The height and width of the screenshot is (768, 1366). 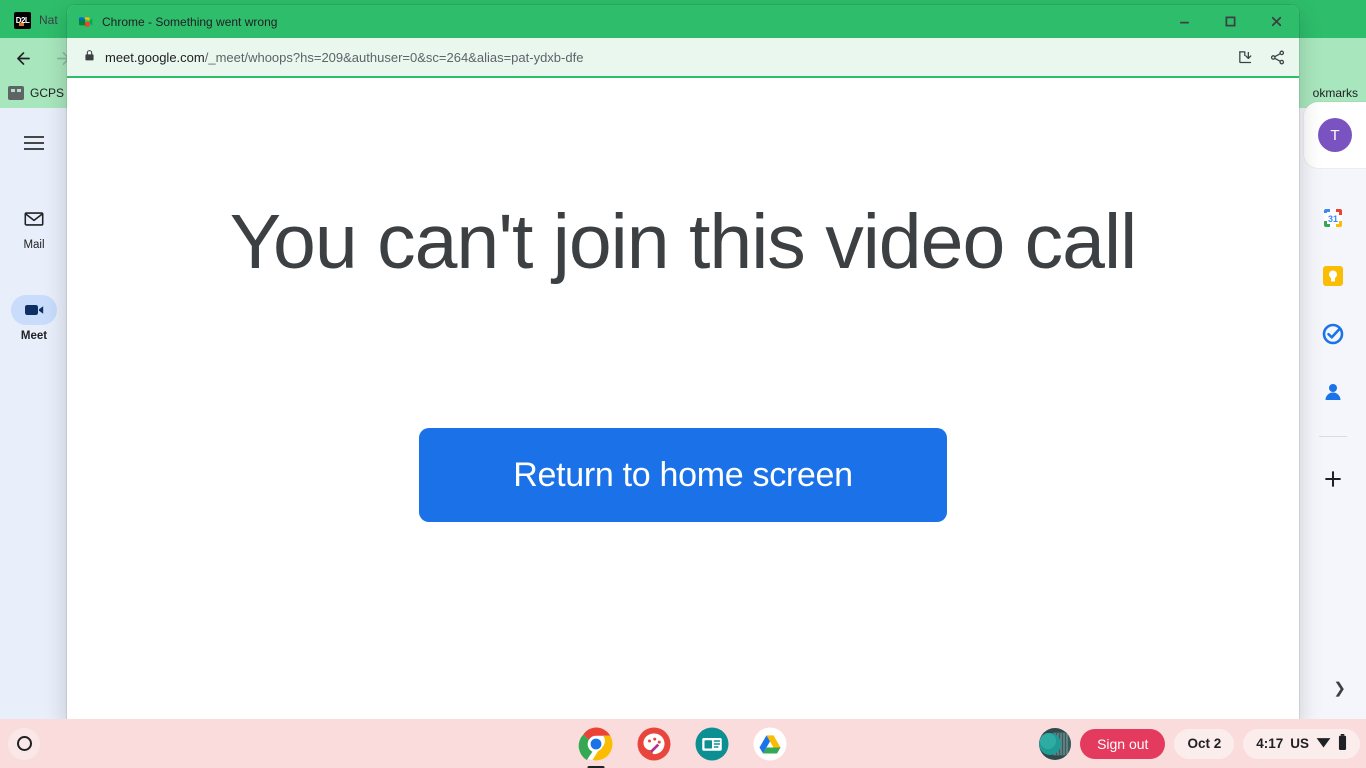 I want to click on account-avatar-card: T, so click(x=1335, y=135).